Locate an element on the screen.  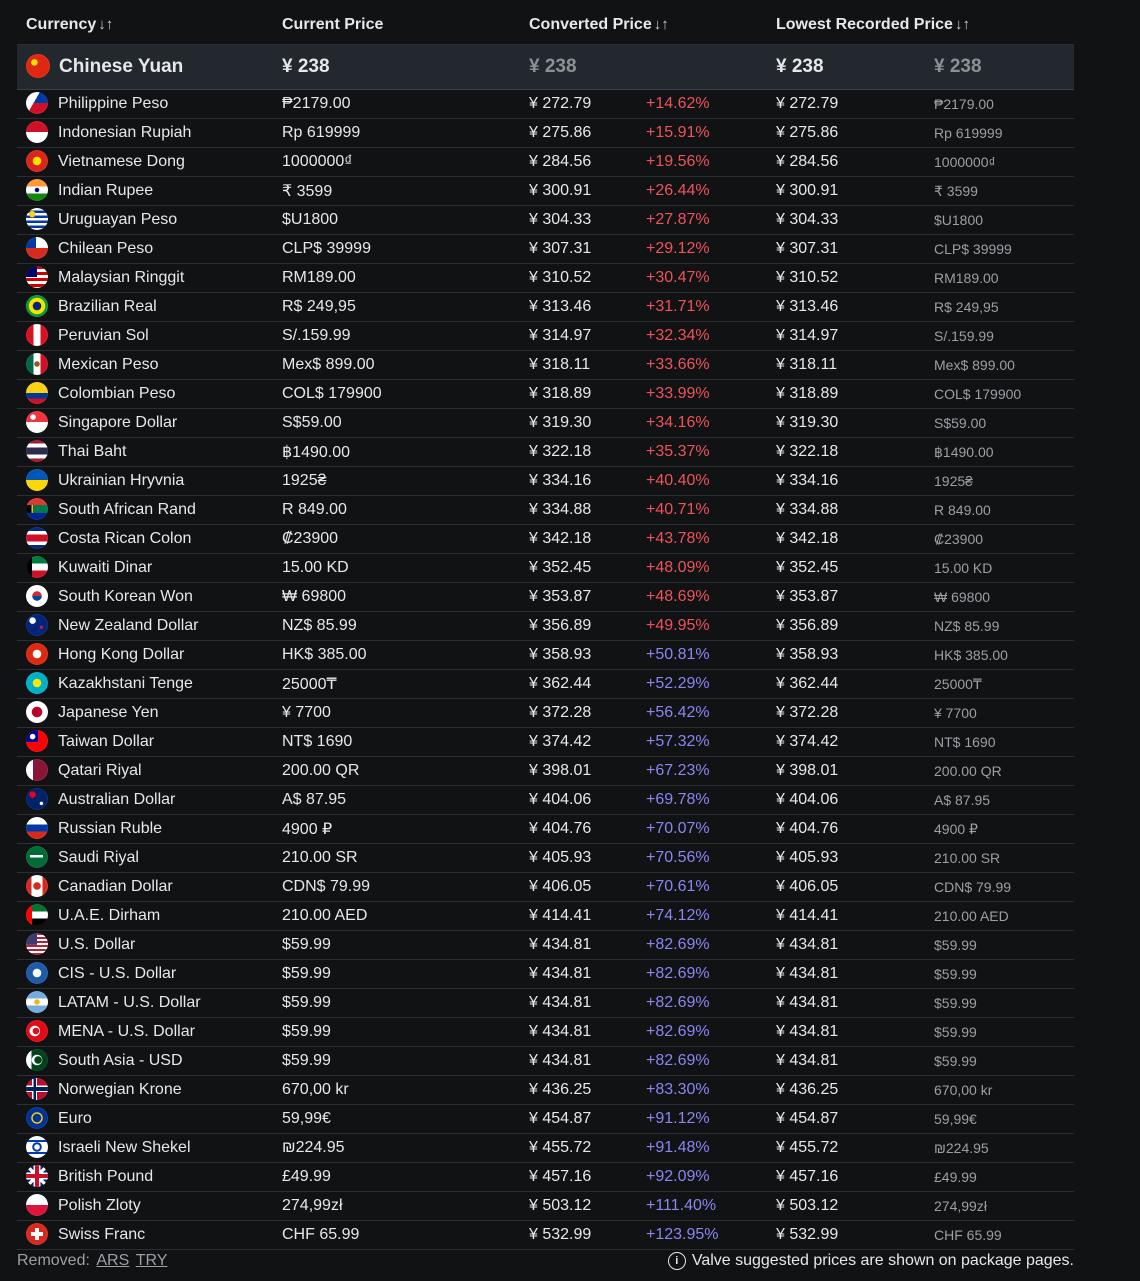
currency-cell: Australian Dollar is located at coordinates (145, 800).